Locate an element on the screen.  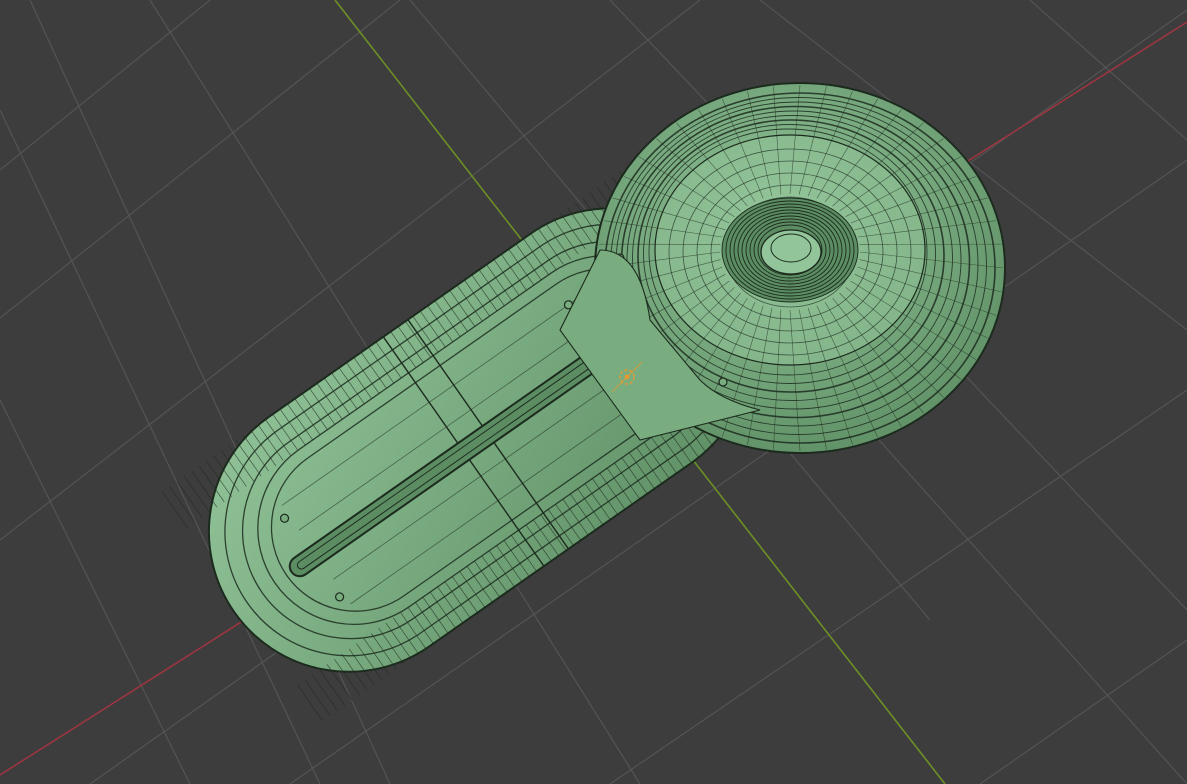
cup-hub is located at coordinates (790, 250).